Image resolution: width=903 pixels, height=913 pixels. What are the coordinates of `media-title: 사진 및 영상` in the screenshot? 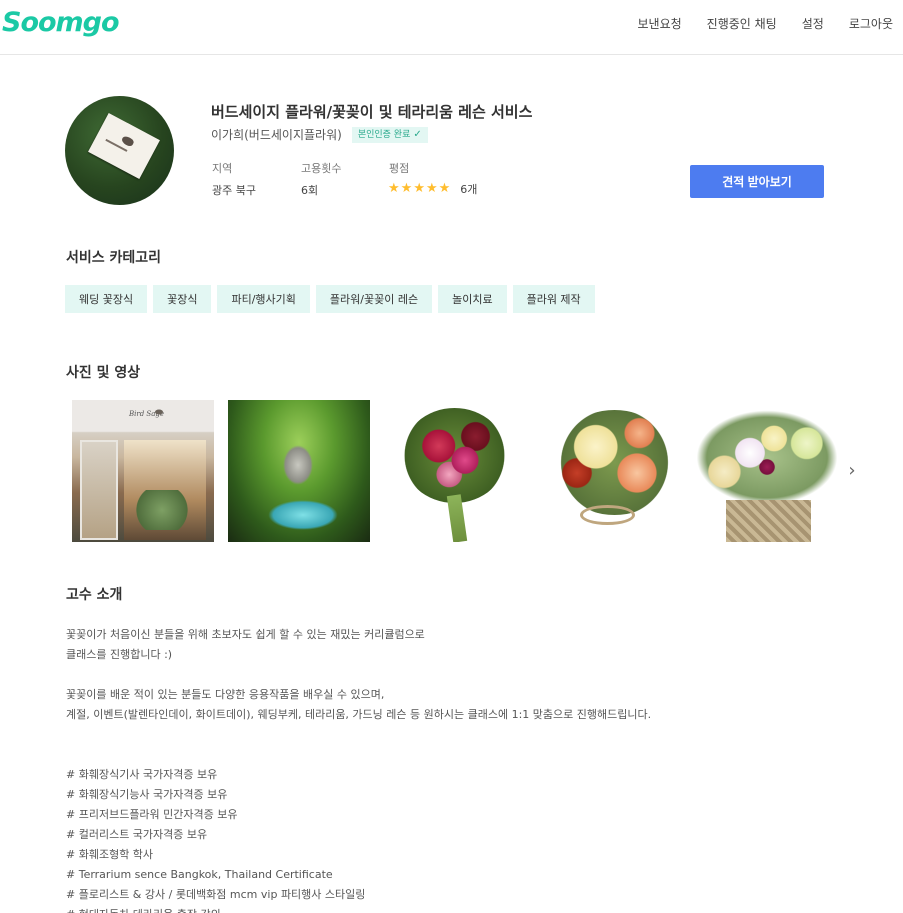 It's located at (103, 373).